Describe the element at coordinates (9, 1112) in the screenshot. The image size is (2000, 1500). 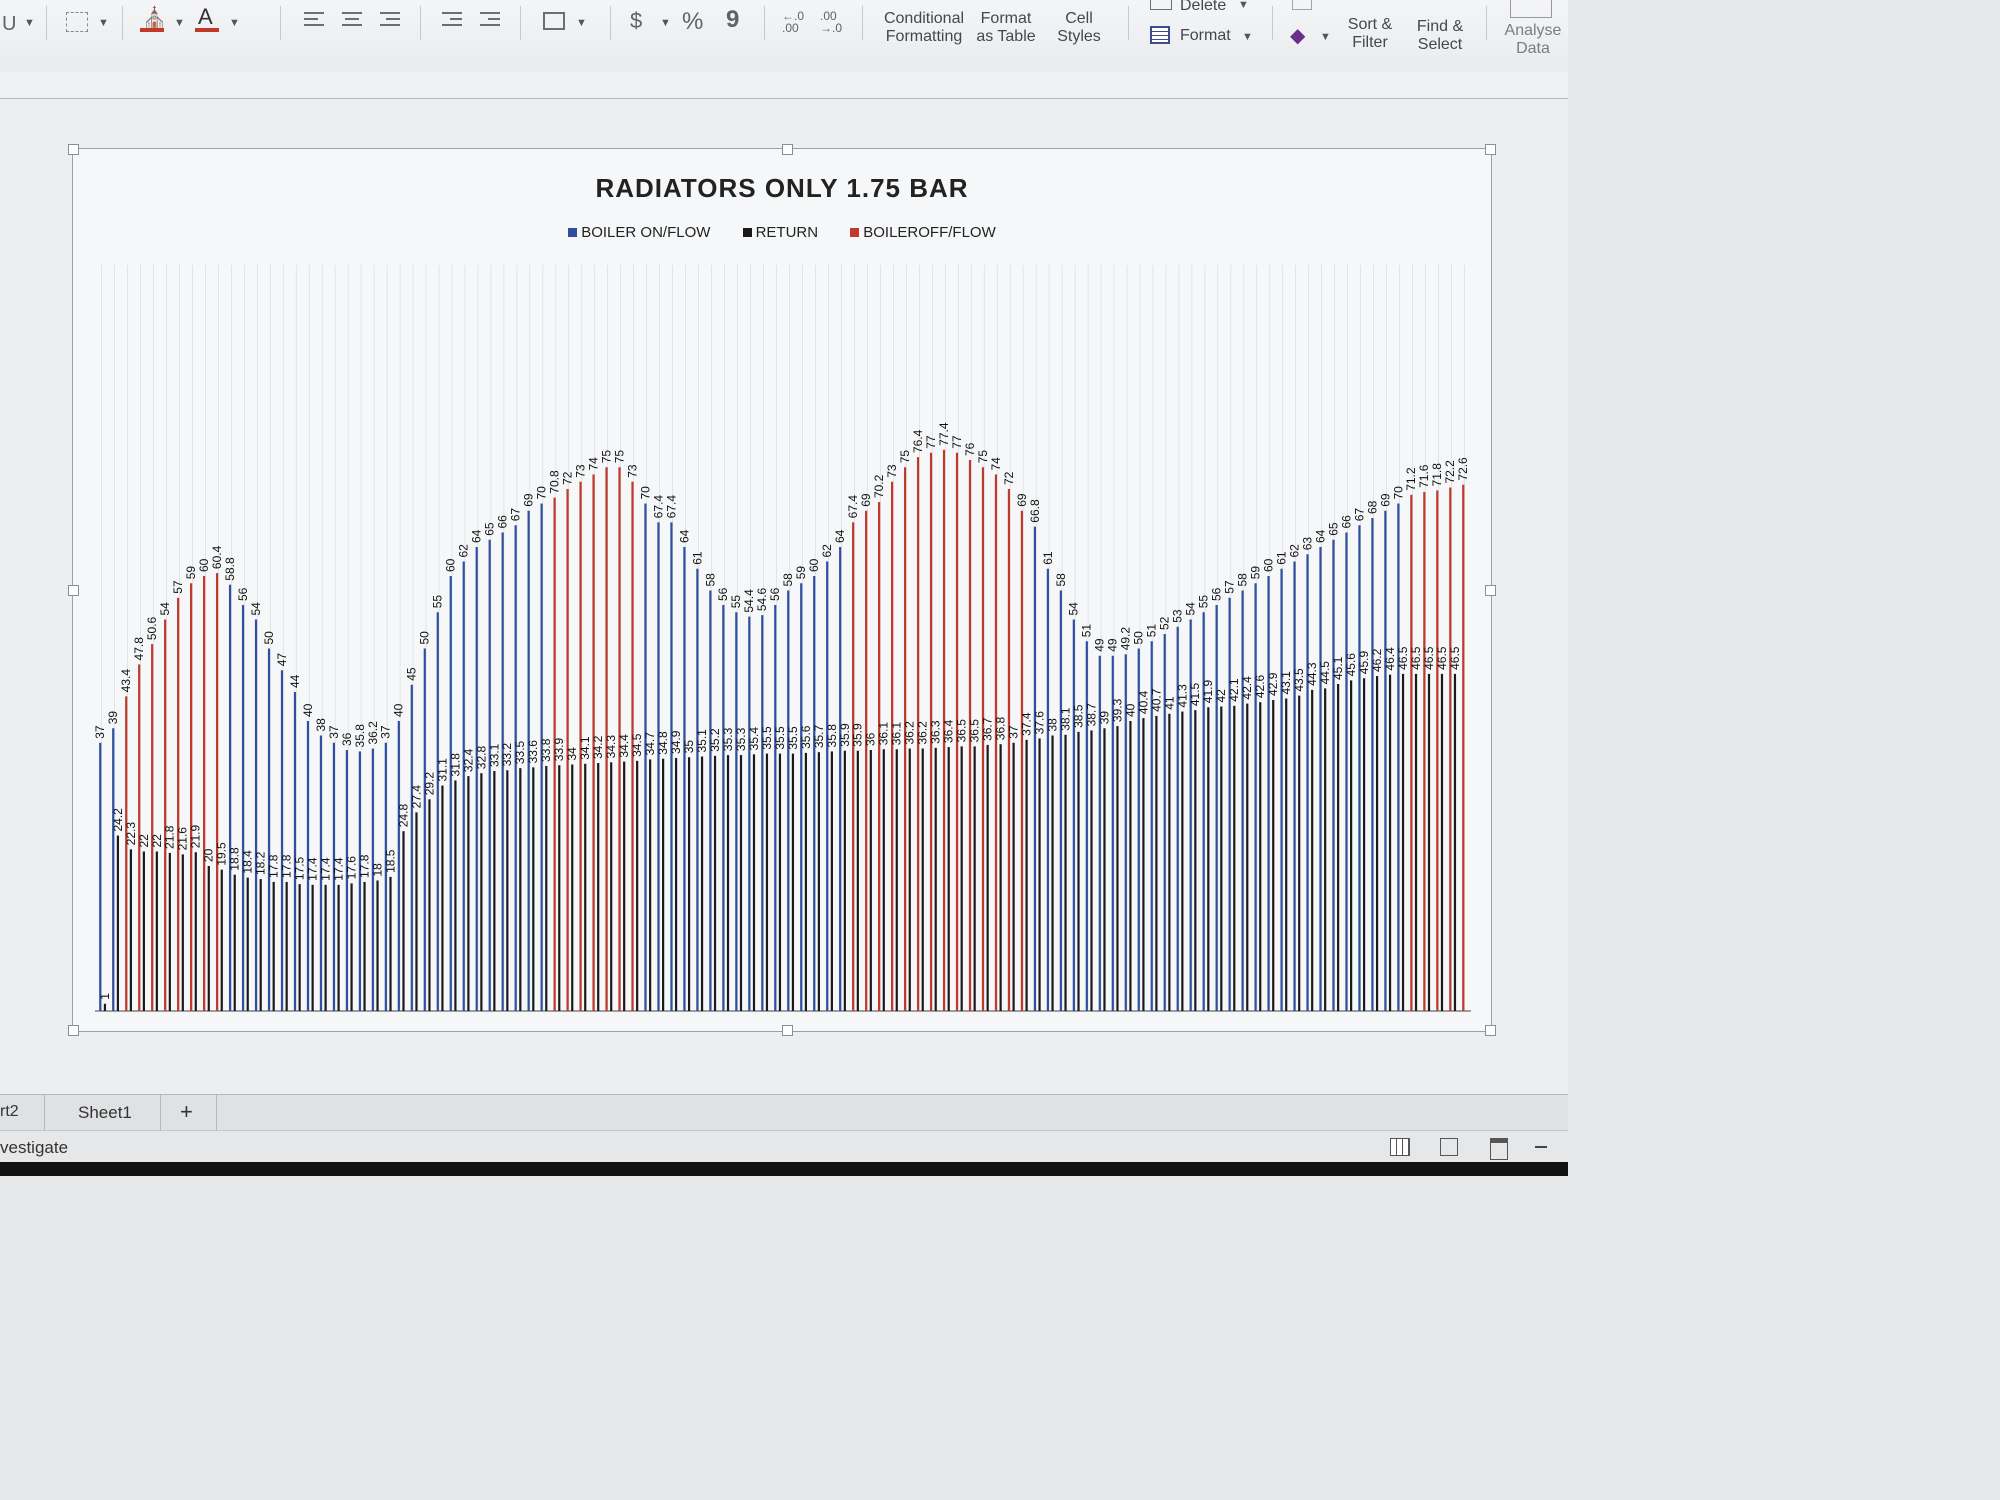
I see `sheet-tab-chart2: rt2` at that location.